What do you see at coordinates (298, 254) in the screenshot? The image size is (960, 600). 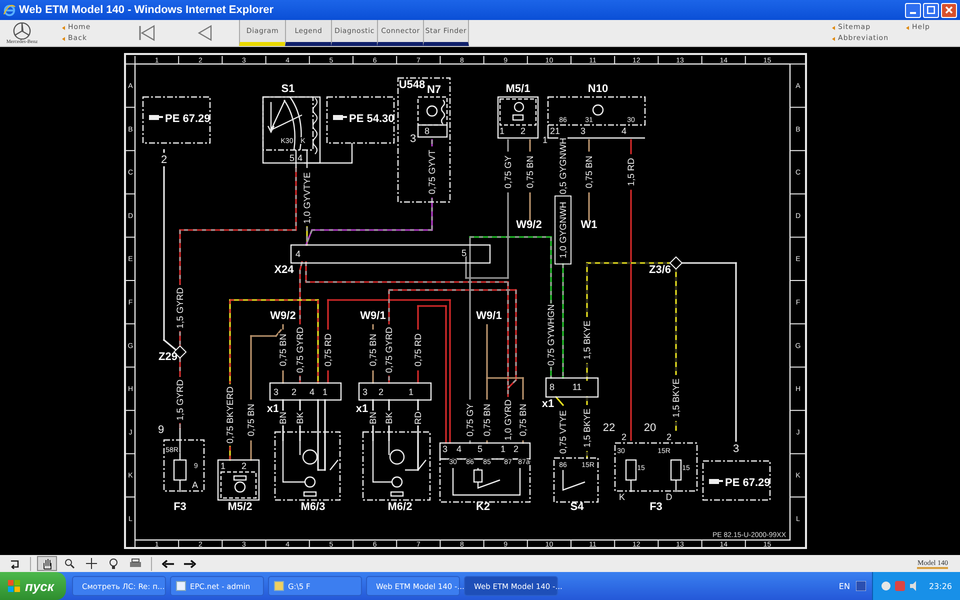 I see `pin-label: 4` at bounding box center [298, 254].